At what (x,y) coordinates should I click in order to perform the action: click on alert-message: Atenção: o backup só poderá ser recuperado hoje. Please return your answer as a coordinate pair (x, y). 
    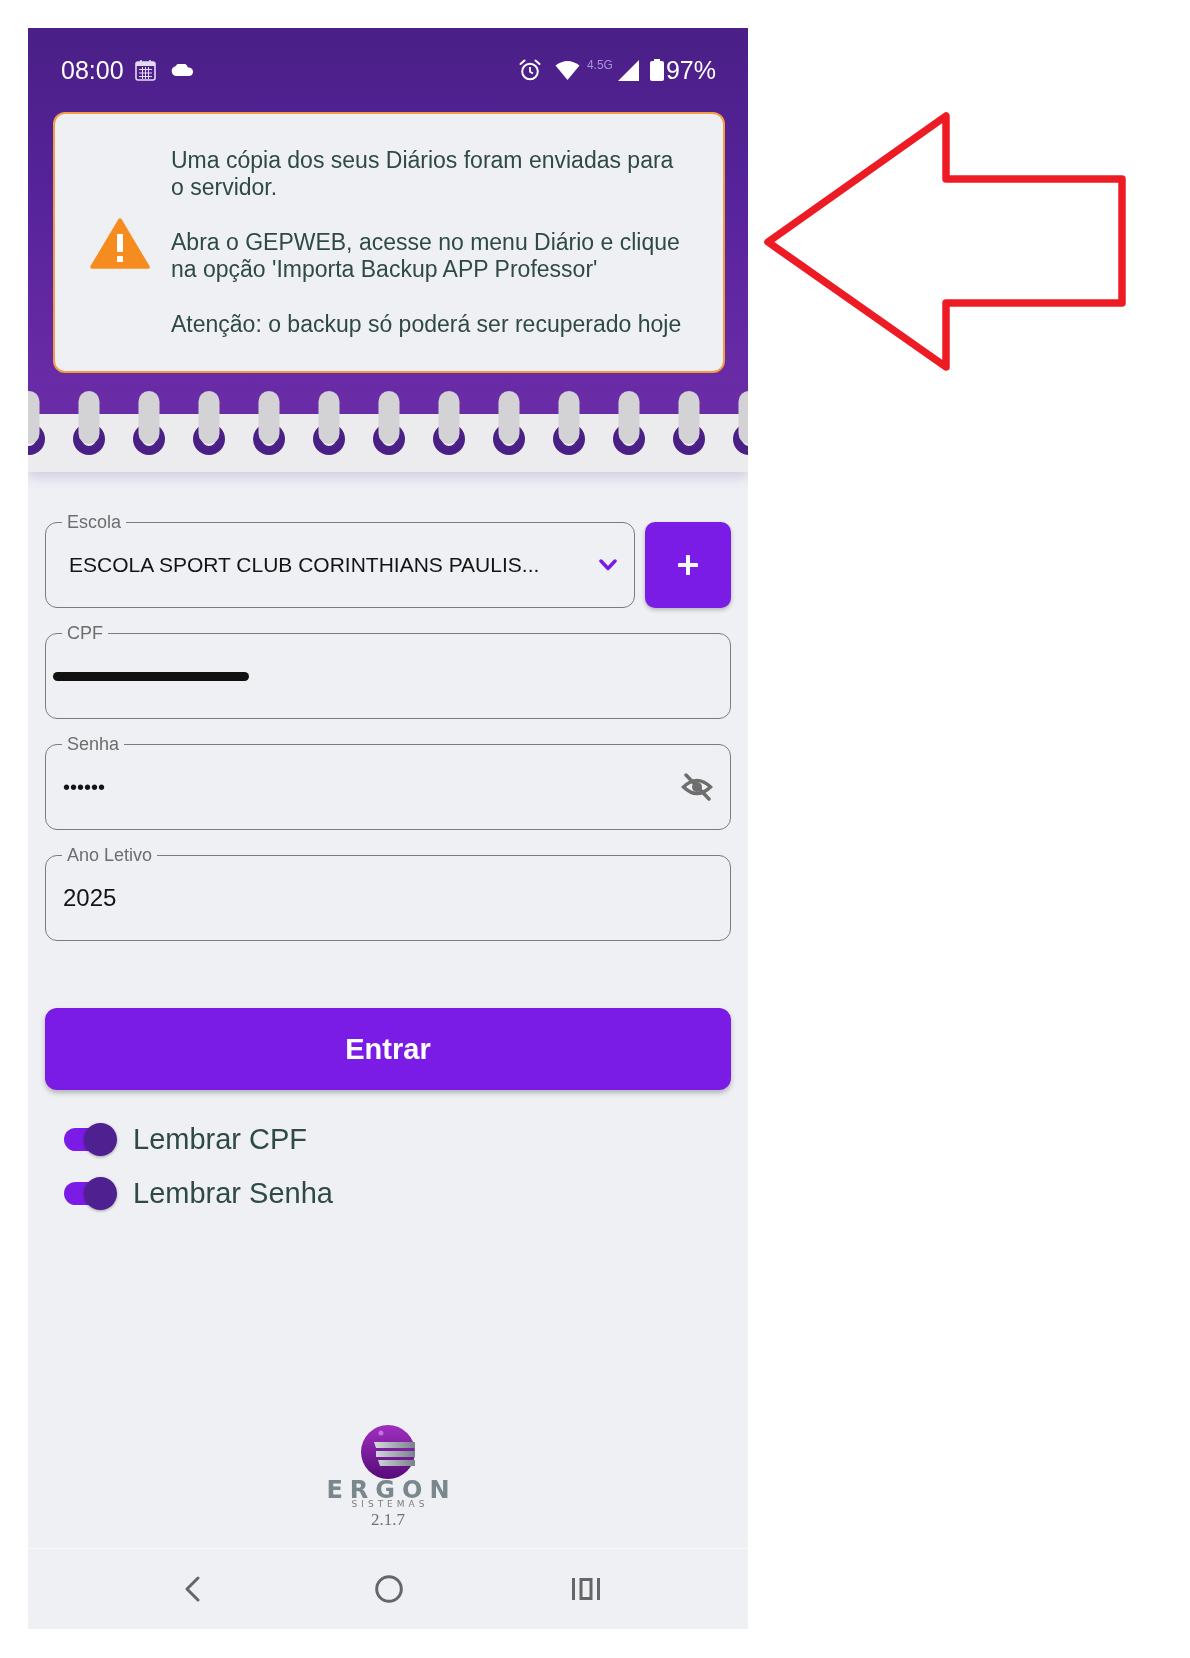
    Looking at the image, I should click on (427, 324).